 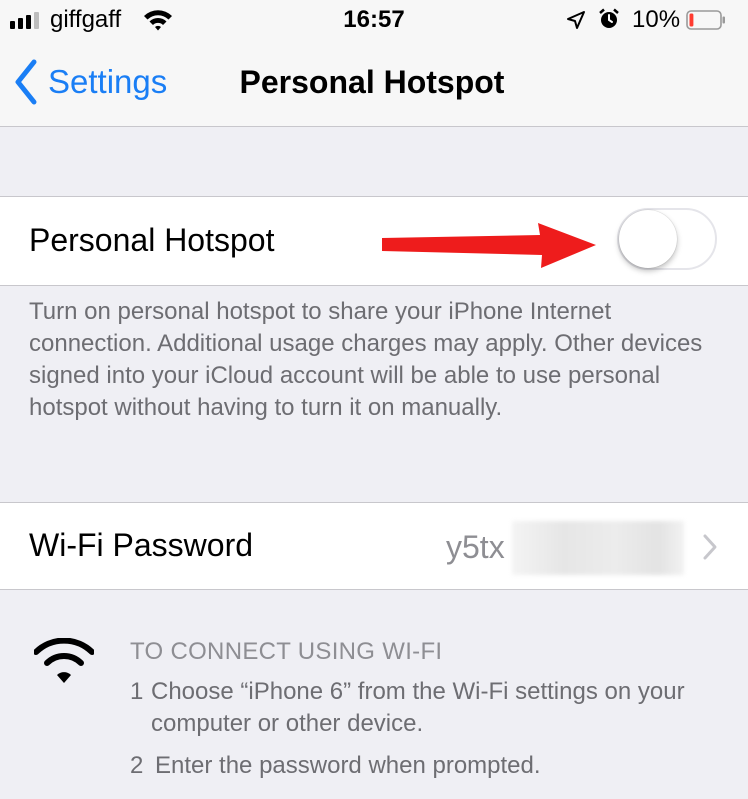 What do you see at coordinates (576, 20) in the screenshot?
I see `location-arrow-icon` at bounding box center [576, 20].